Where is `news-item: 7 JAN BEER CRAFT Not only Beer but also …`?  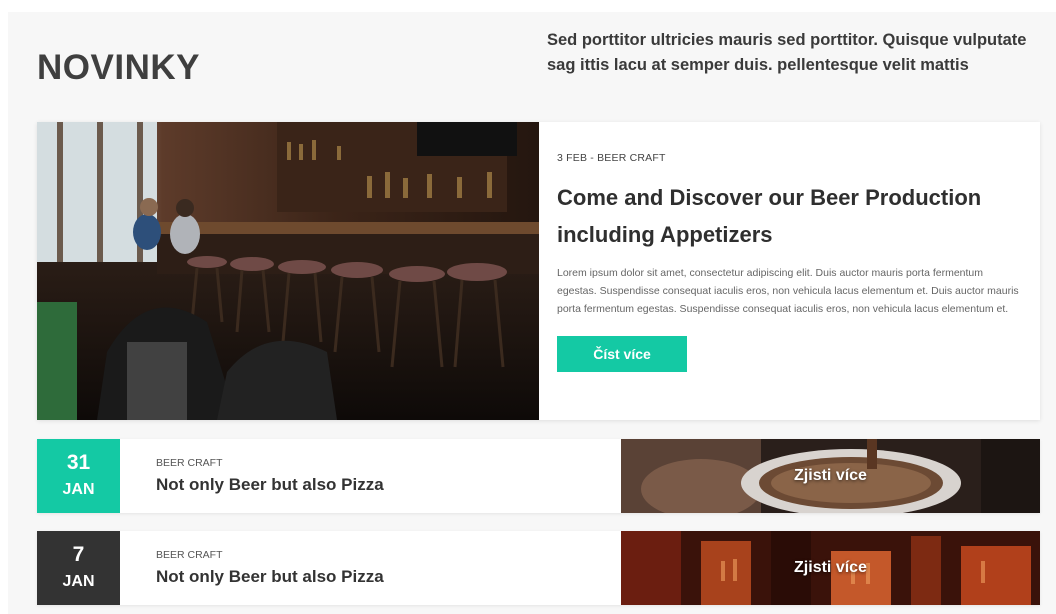
news-item: 7 JAN BEER CRAFT Not only Beer but also … is located at coordinates (538, 568).